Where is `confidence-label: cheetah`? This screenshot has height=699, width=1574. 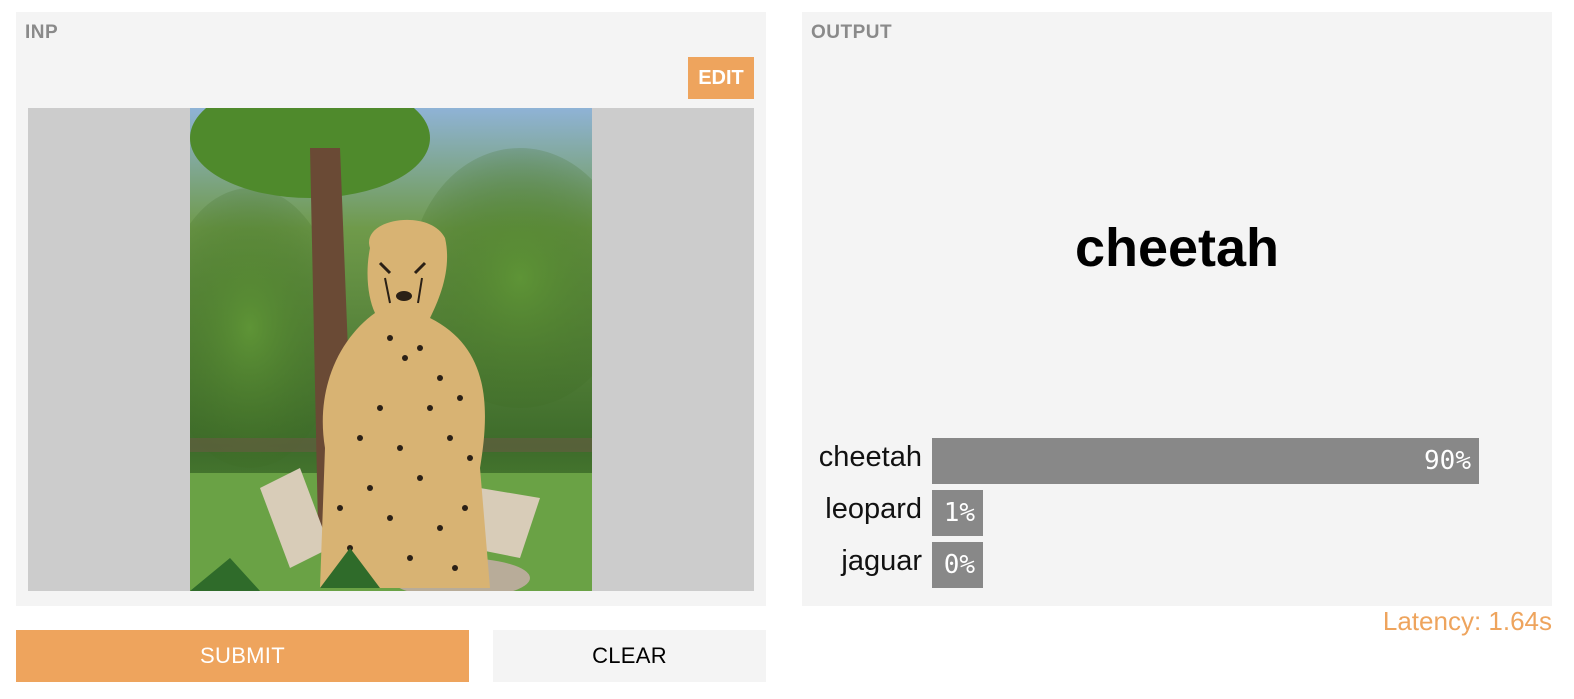 confidence-label: cheetah is located at coordinates (870, 457).